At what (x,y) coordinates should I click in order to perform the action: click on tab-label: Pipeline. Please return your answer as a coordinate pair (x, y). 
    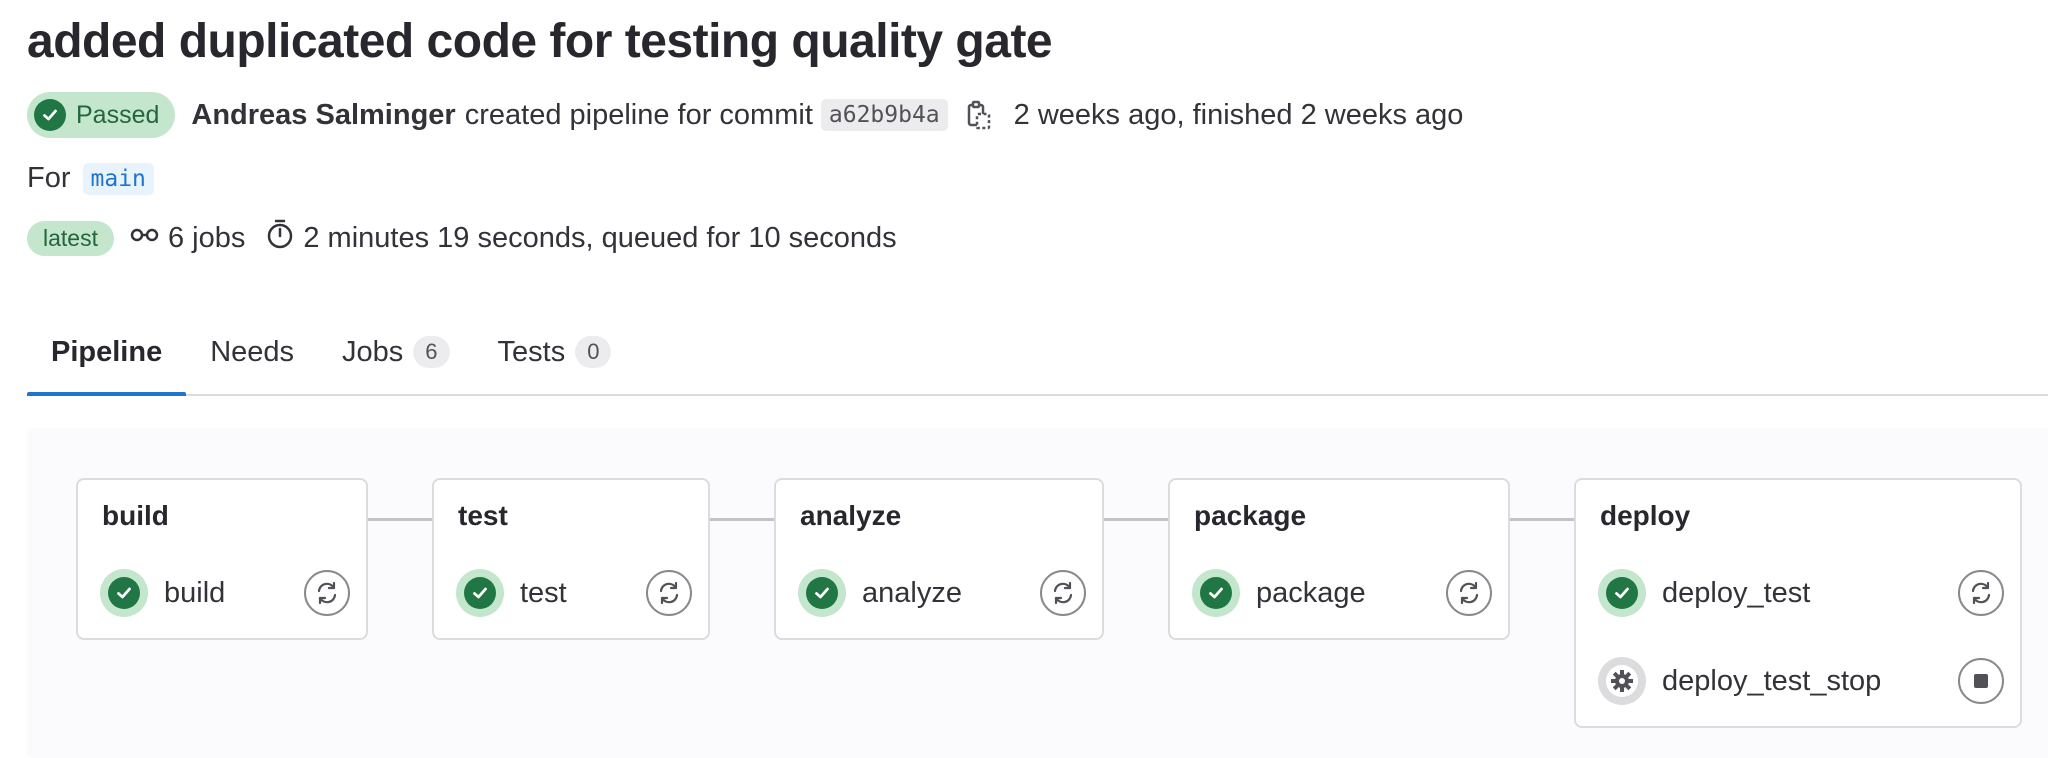
    Looking at the image, I should click on (107, 351).